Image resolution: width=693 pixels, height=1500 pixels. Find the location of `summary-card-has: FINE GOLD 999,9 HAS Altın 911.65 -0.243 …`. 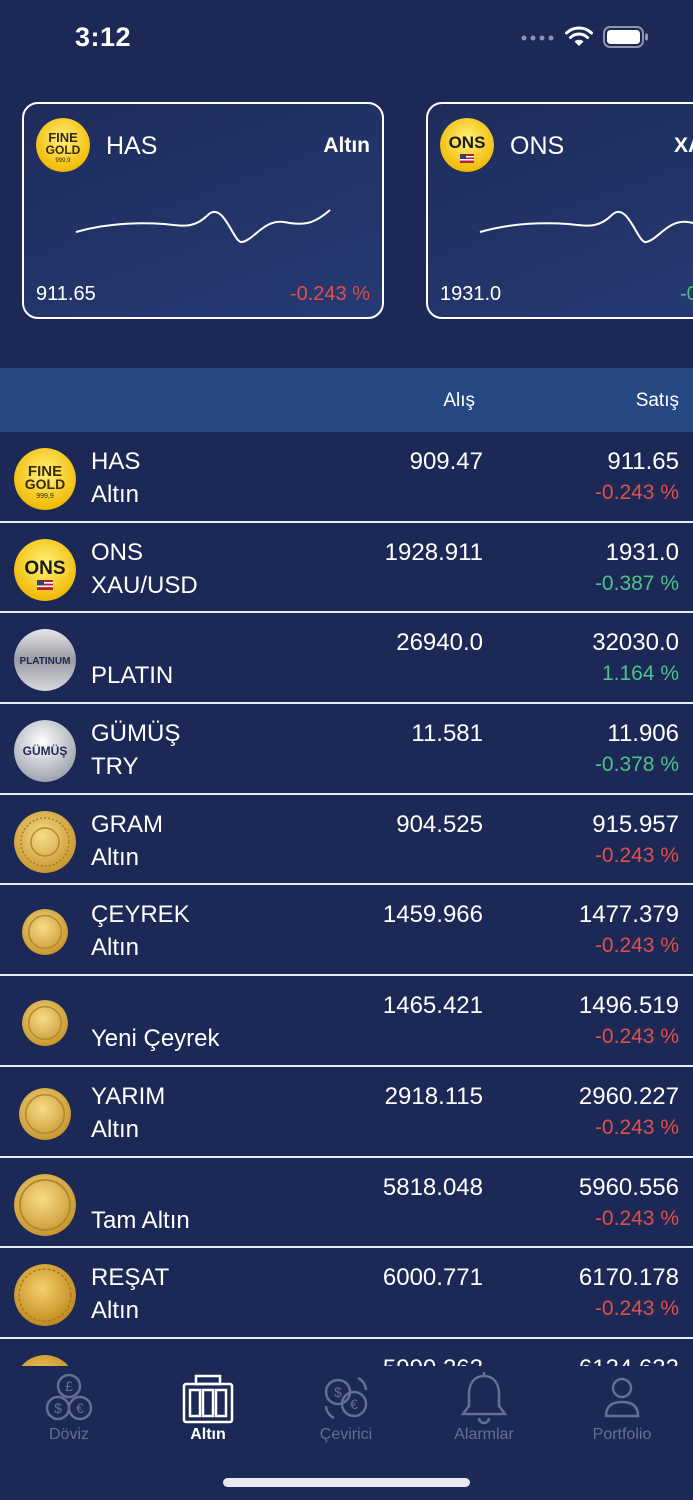

summary-card-has: FINE GOLD 999,9 HAS Altın 911.65 -0.243 … is located at coordinates (203, 210).